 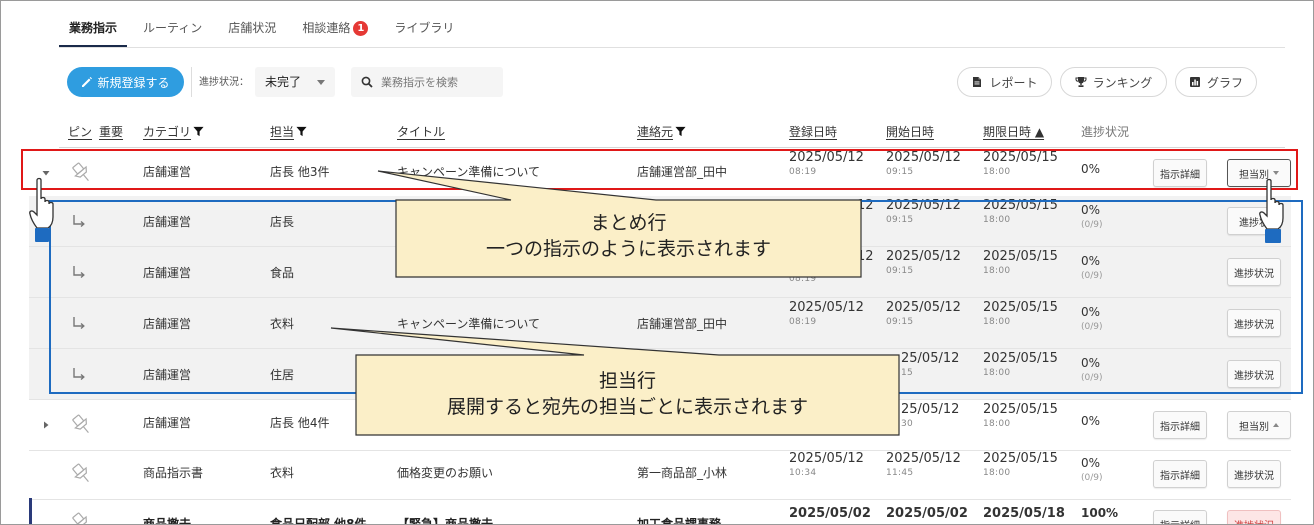 What do you see at coordinates (93, 28) in the screenshot?
I see `tab-instructions: 業務指示` at bounding box center [93, 28].